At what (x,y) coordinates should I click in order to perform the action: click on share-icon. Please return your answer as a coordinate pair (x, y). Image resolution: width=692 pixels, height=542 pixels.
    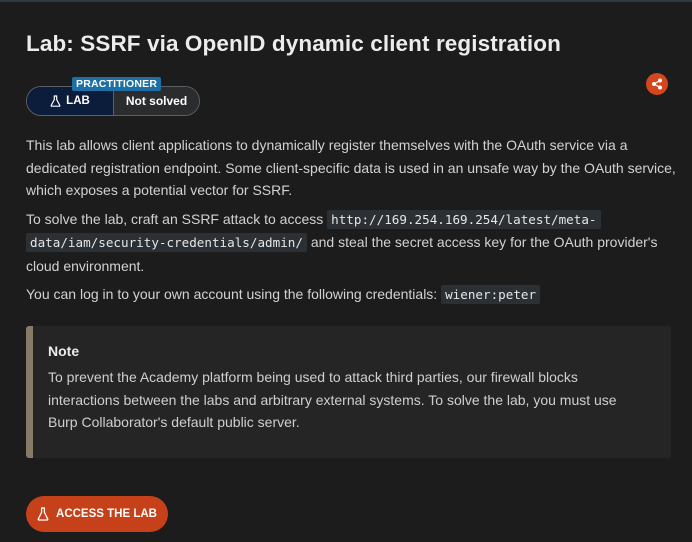
    Looking at the image, I should click on (657, 84).